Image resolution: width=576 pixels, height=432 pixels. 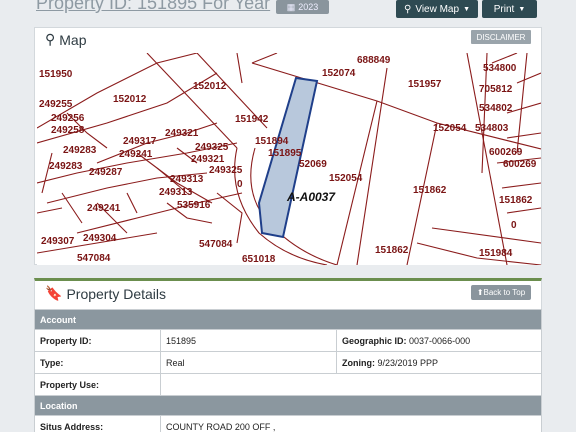 What do you see at coordinates (97, 384) in the screenshot?
I see `property-use-label: Property Use:` at bounding box center [97, 384].